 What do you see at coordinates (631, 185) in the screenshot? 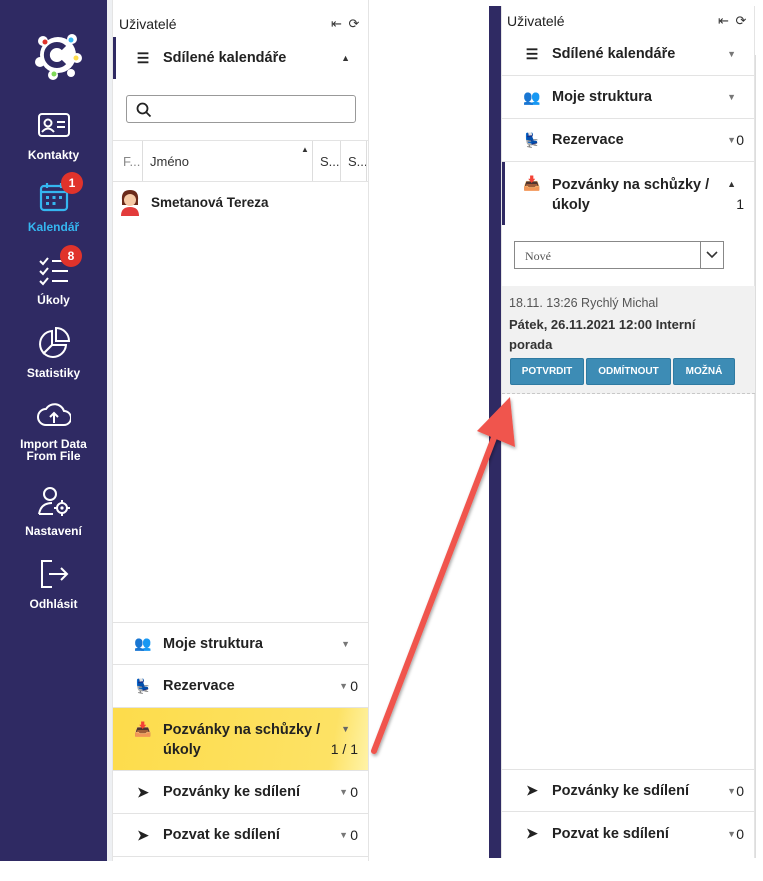
I see `section-label-line1: Pozvánky na schůzky /` at bounding box center [631, 185].